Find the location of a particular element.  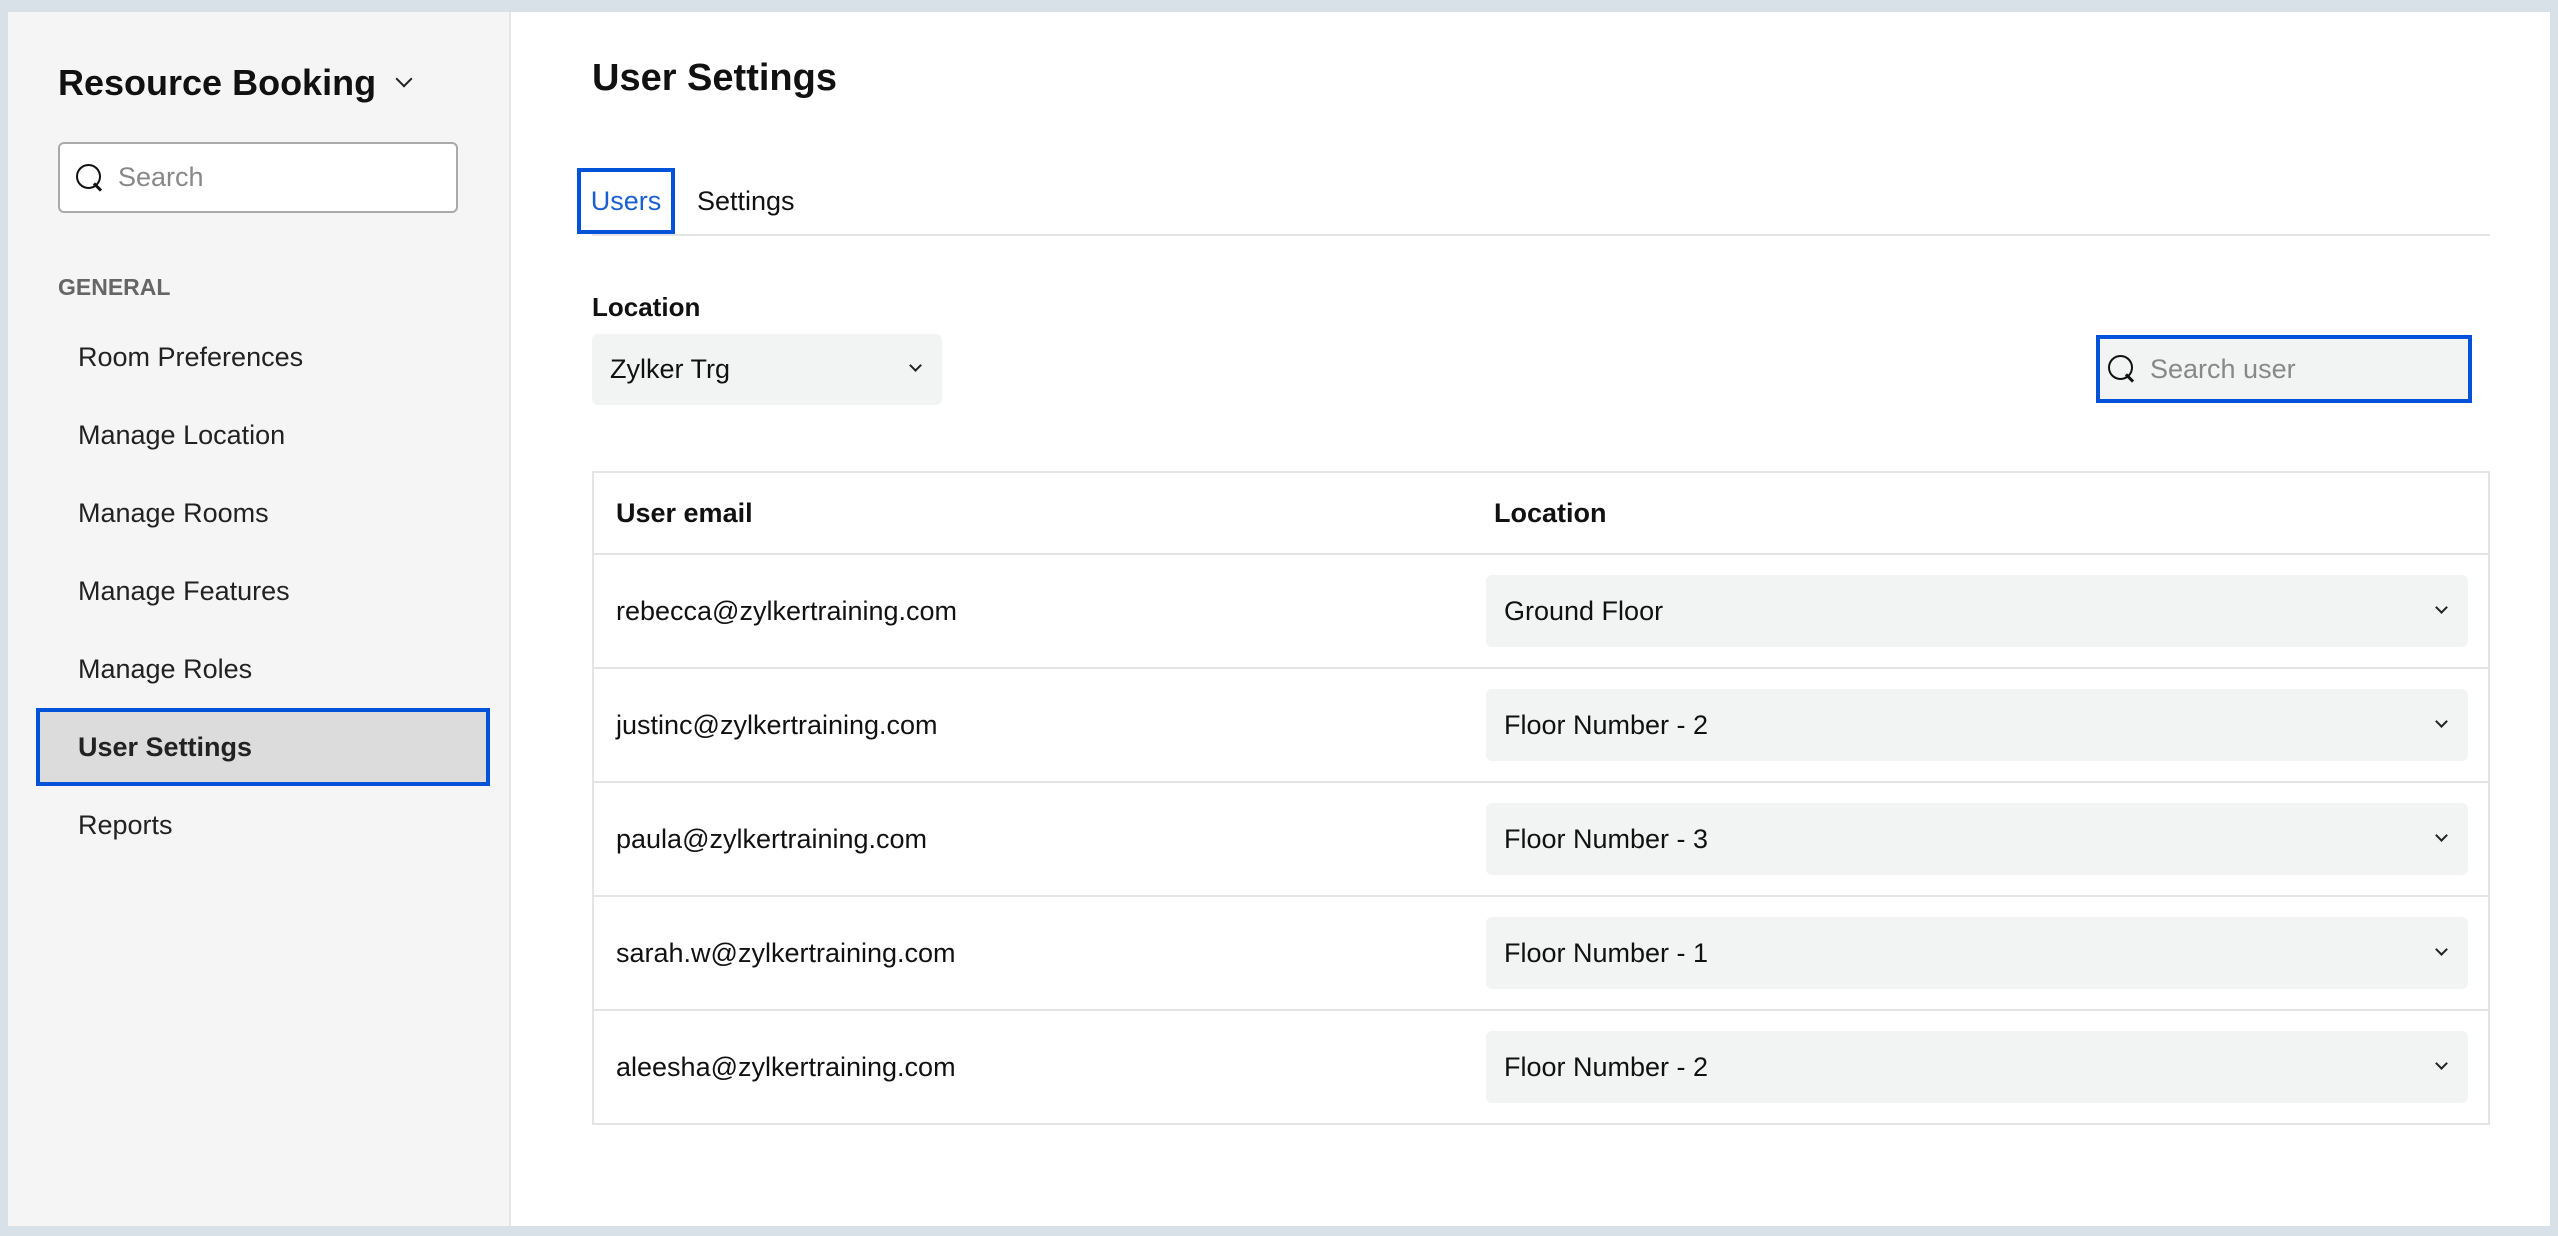

table-row: rebecca@zylkertraining.com Ground Floor is located at coordinates (1541, 610).